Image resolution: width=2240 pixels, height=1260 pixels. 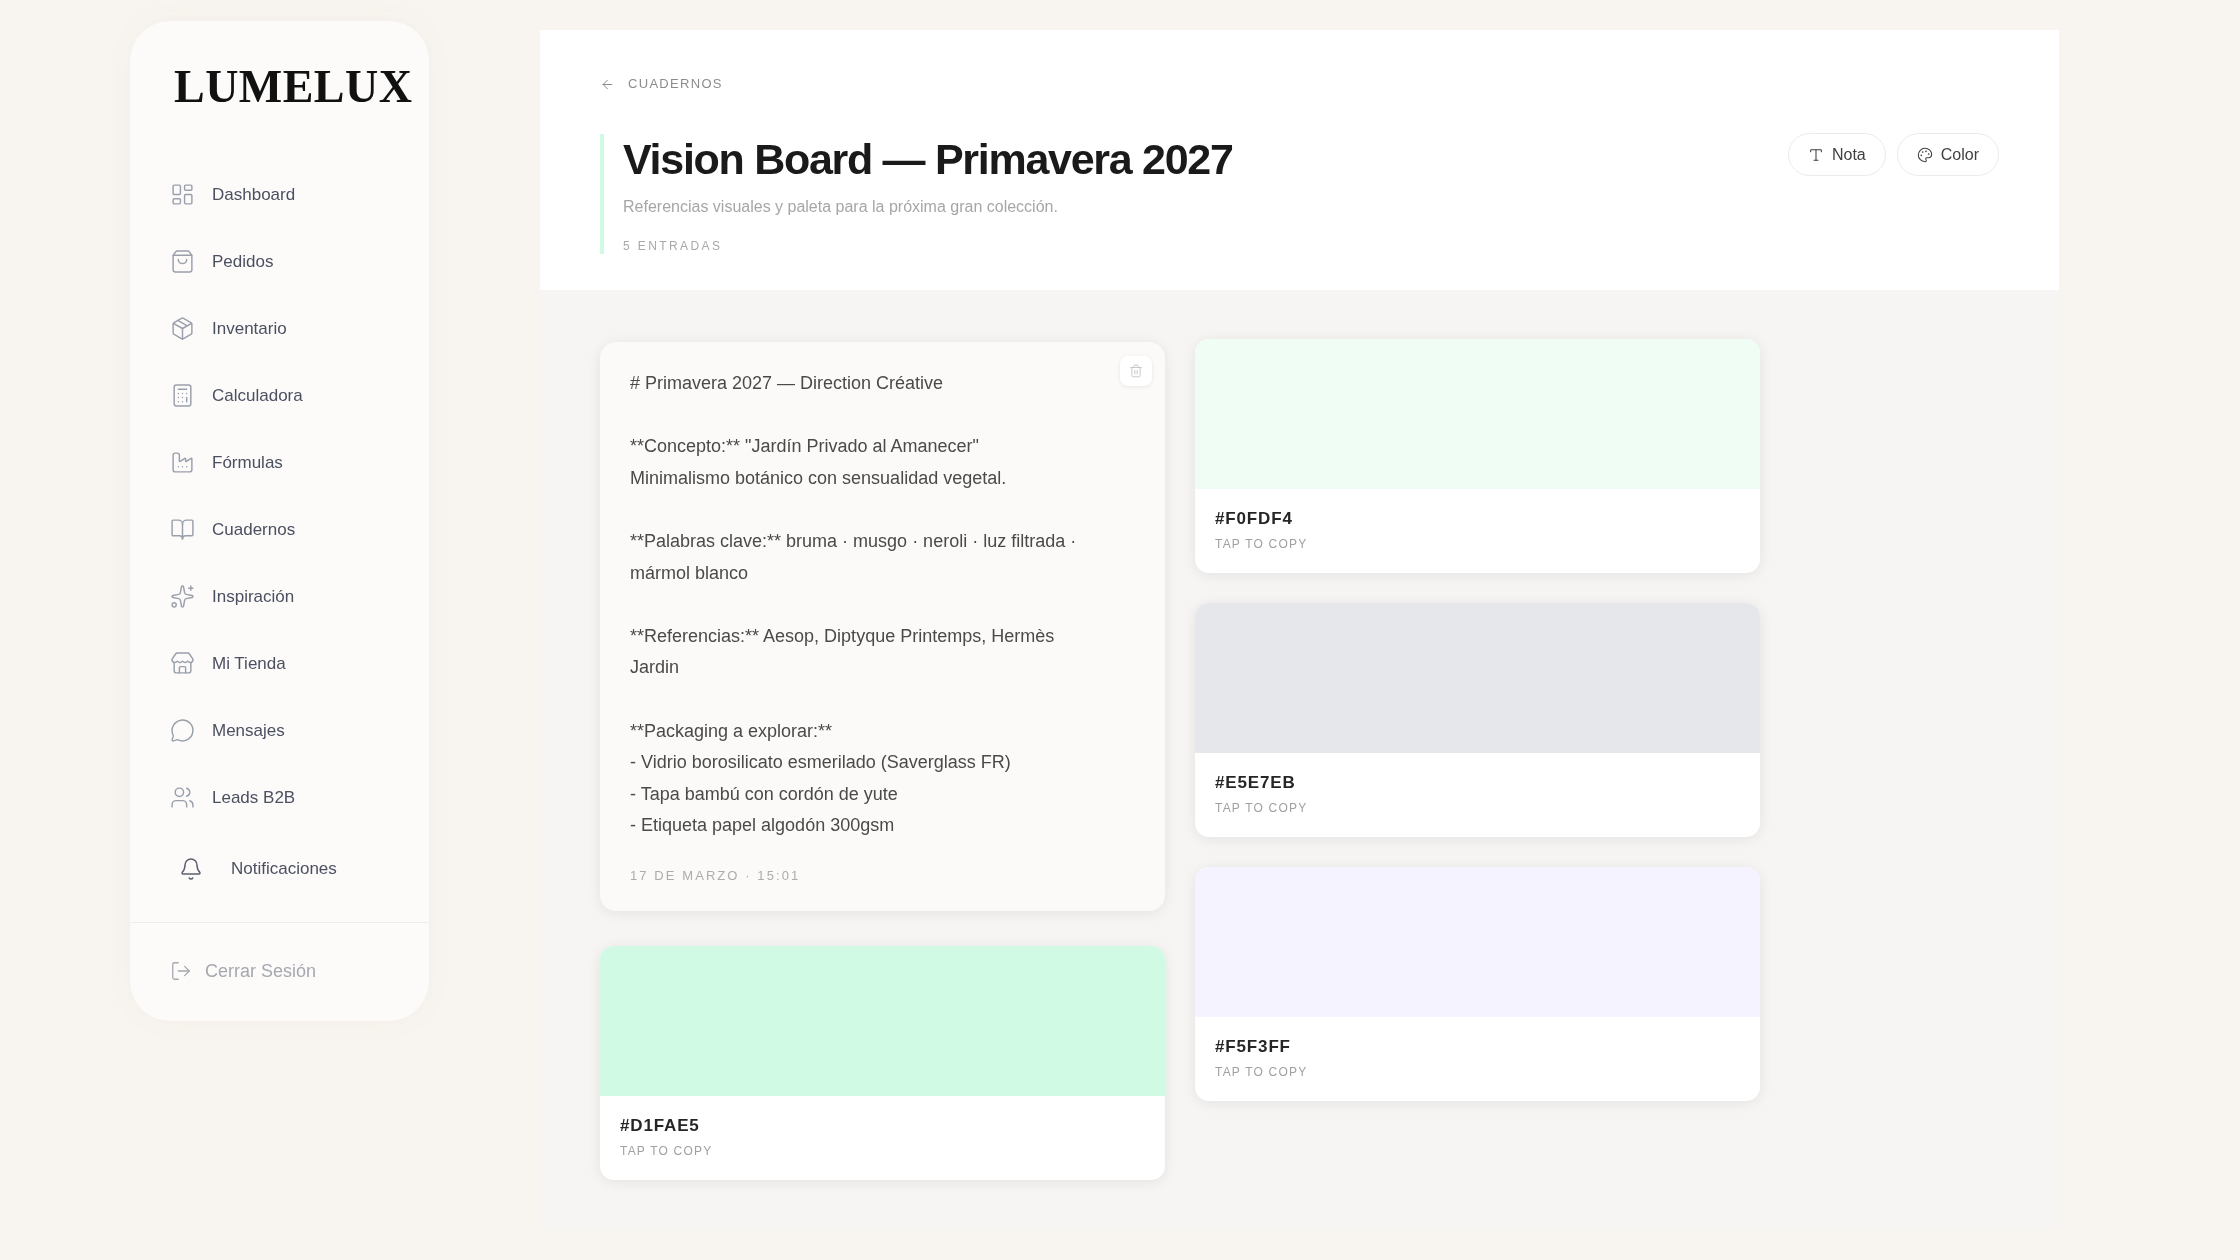 What do you see at coordinates (715, 875) in the screenshot?
I see `note-timestamp: 17 DE MARZO · 15:01` at bounding box center [715, 875].